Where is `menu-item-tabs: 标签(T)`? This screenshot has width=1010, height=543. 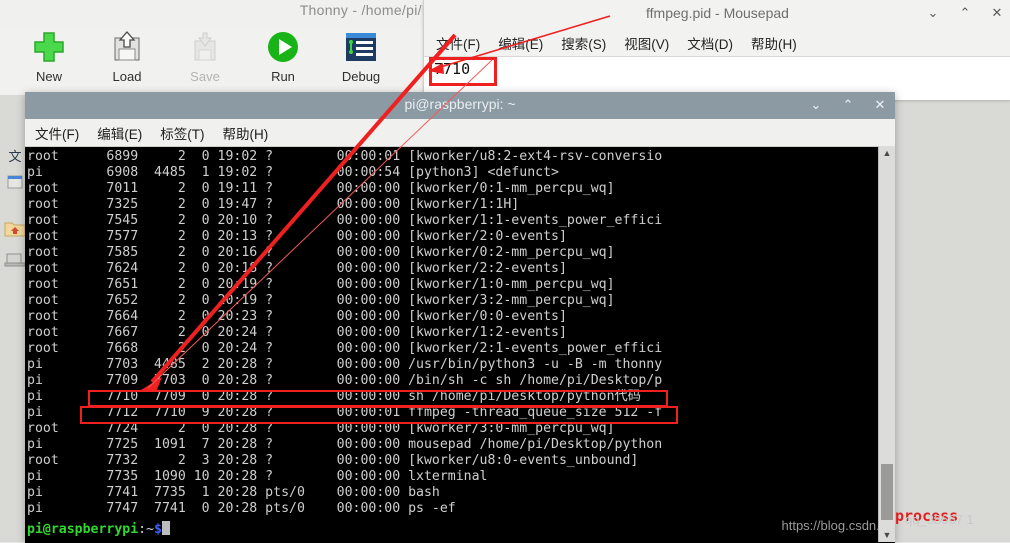 menu-item-tabs: 标签(T) is located at coordinates (182, 133).